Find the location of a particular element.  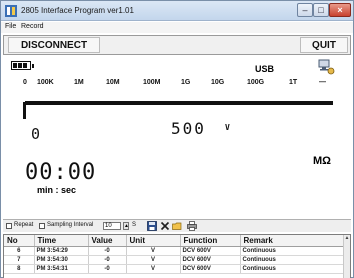

scale-label-100k: 100K is located at coordinates (45, 82).